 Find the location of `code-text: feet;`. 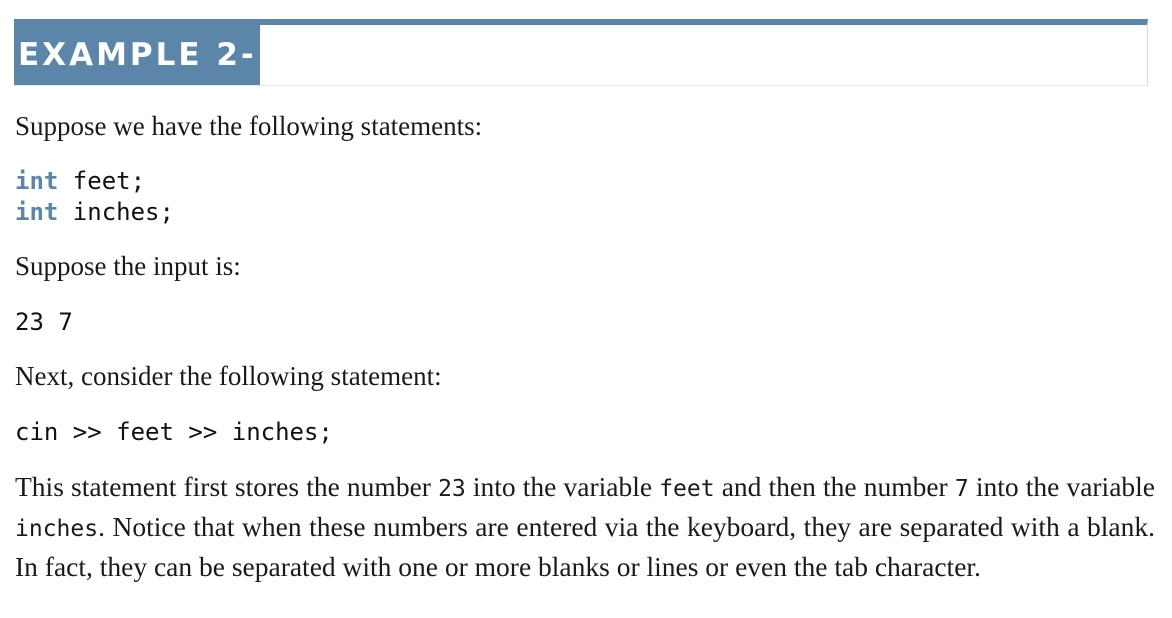

code-text: feet; is located at coordinates (102, 181).